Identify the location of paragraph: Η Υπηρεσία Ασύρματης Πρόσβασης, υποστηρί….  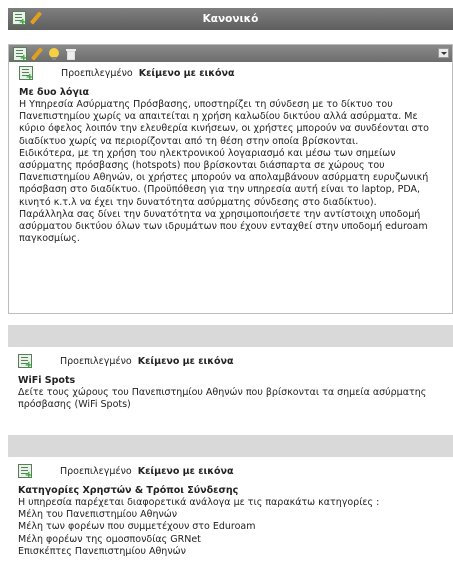
(224, 123).